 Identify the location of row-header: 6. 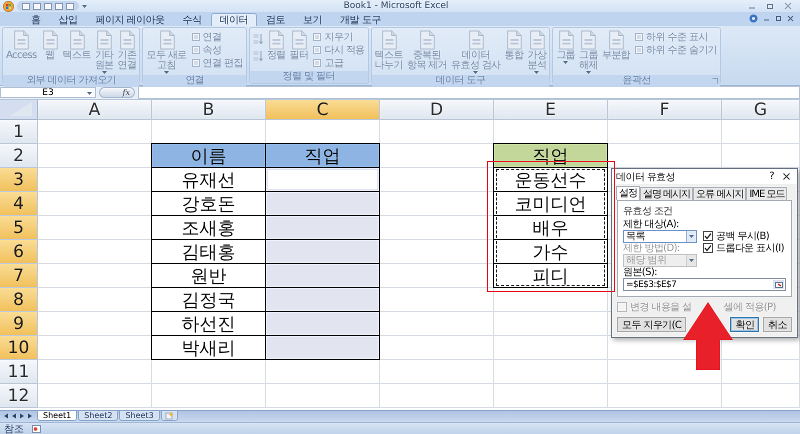
(19, 252).